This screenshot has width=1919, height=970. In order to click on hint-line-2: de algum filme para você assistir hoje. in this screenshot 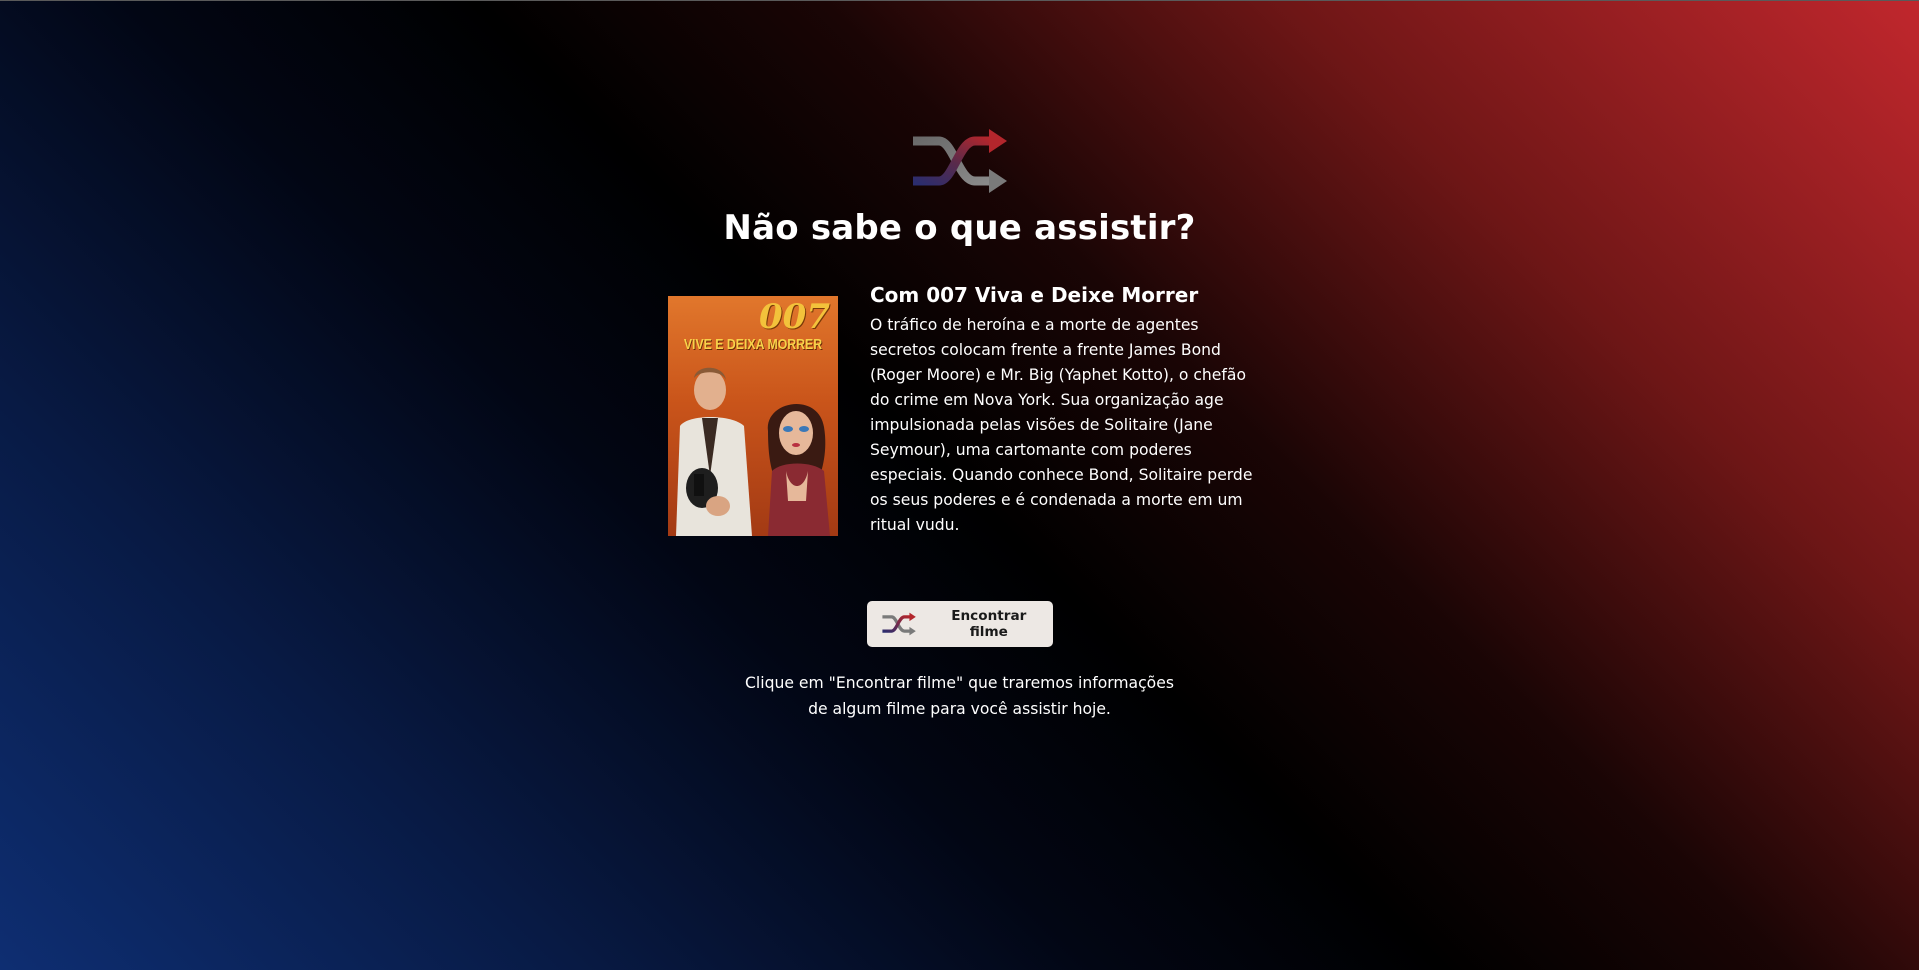, I will do `click(959, 709)`.